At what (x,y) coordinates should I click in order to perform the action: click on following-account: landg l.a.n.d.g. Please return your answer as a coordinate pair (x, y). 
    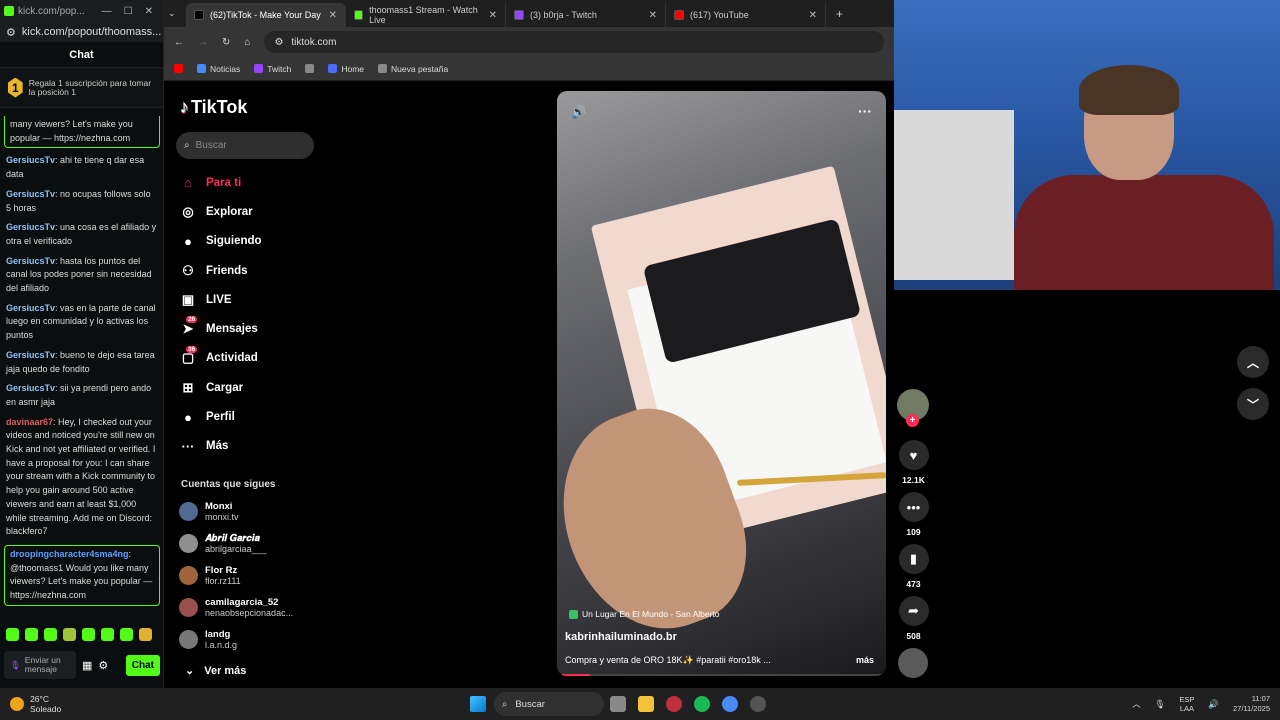
    Looking at the image, I should click on (208, 639).